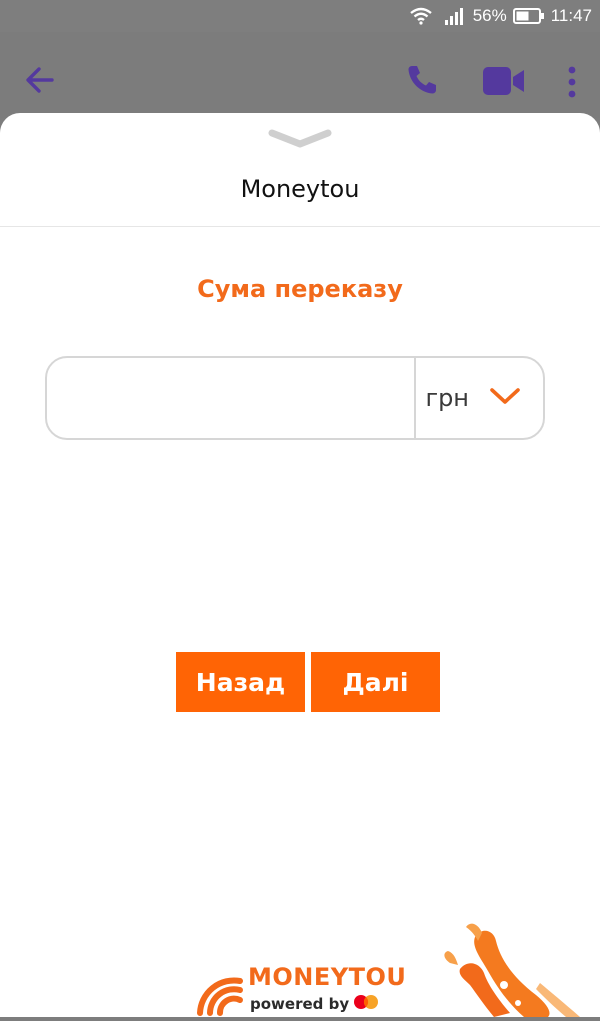 This screenshot has height=1021, width=600. Describe the element at coordinates (300, 189) in the screenshot. I see `sheet-title: Moneytou` at that location.